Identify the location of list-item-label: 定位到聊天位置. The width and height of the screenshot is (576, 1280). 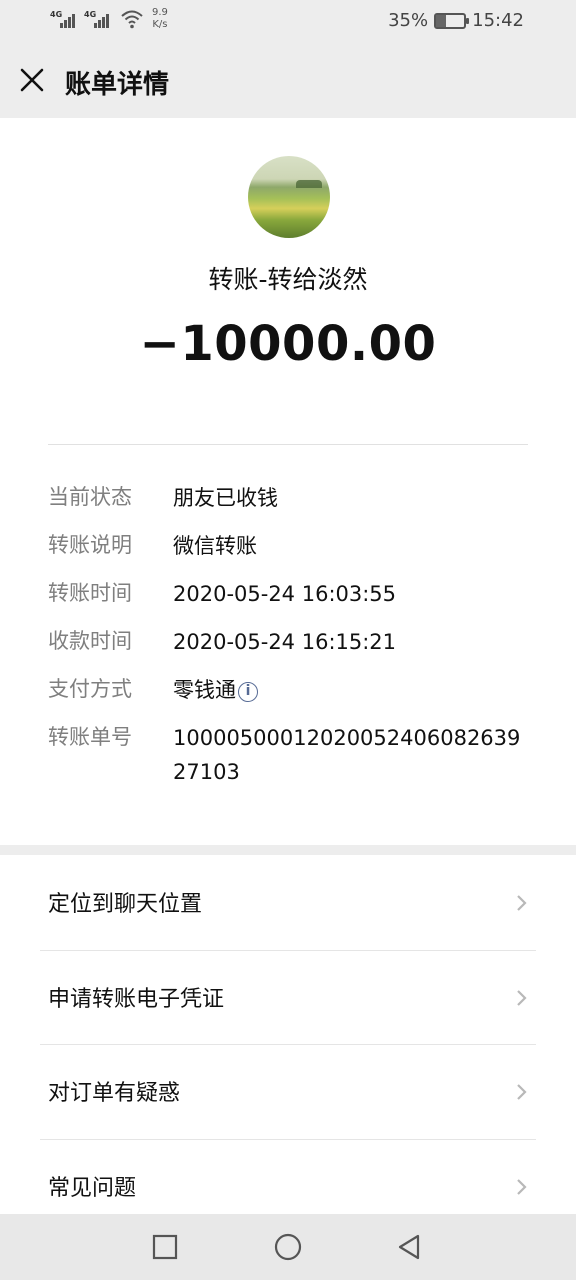
(125, 904).